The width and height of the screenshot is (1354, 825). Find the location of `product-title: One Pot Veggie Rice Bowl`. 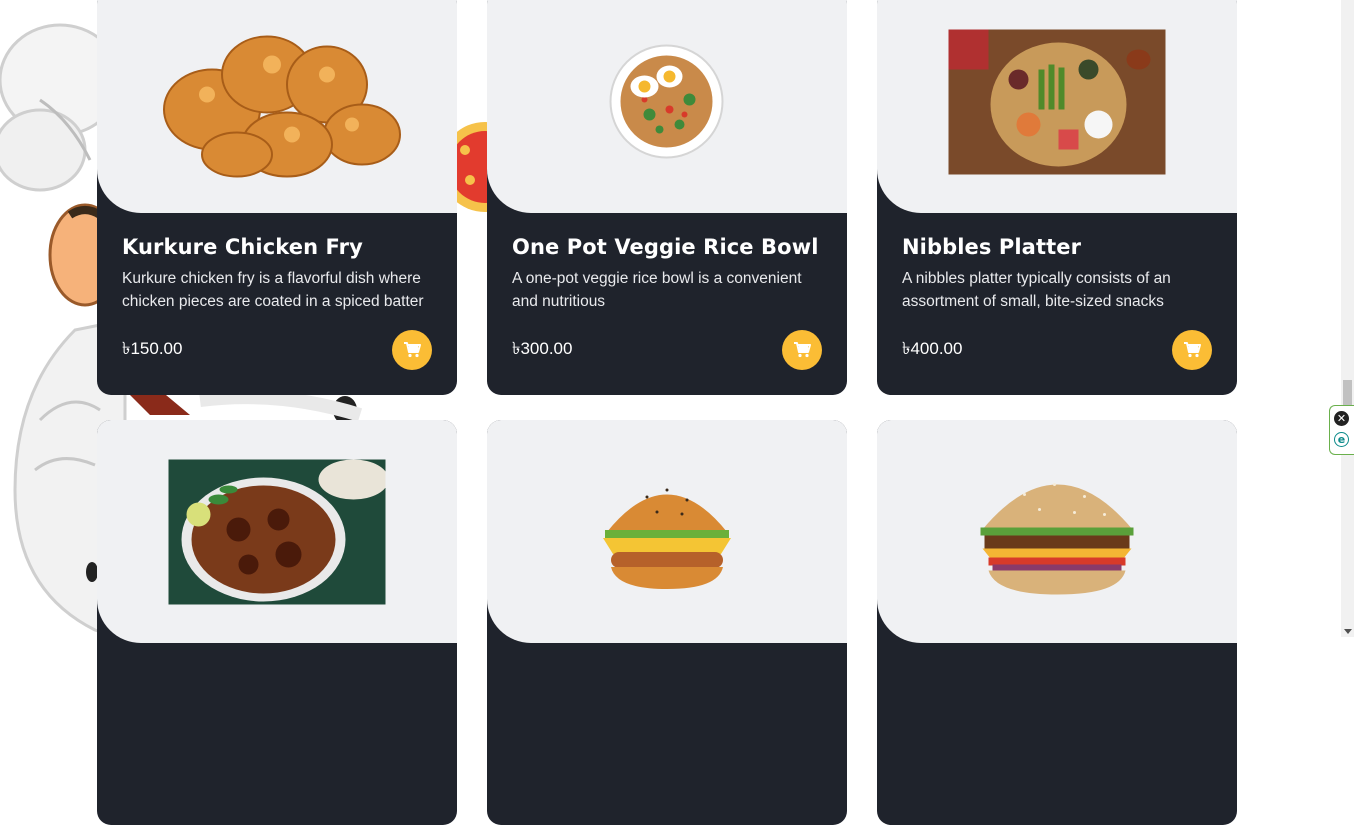

product-title: One Pot Veggie Rice Bowl is located at coordinates (665, 247).